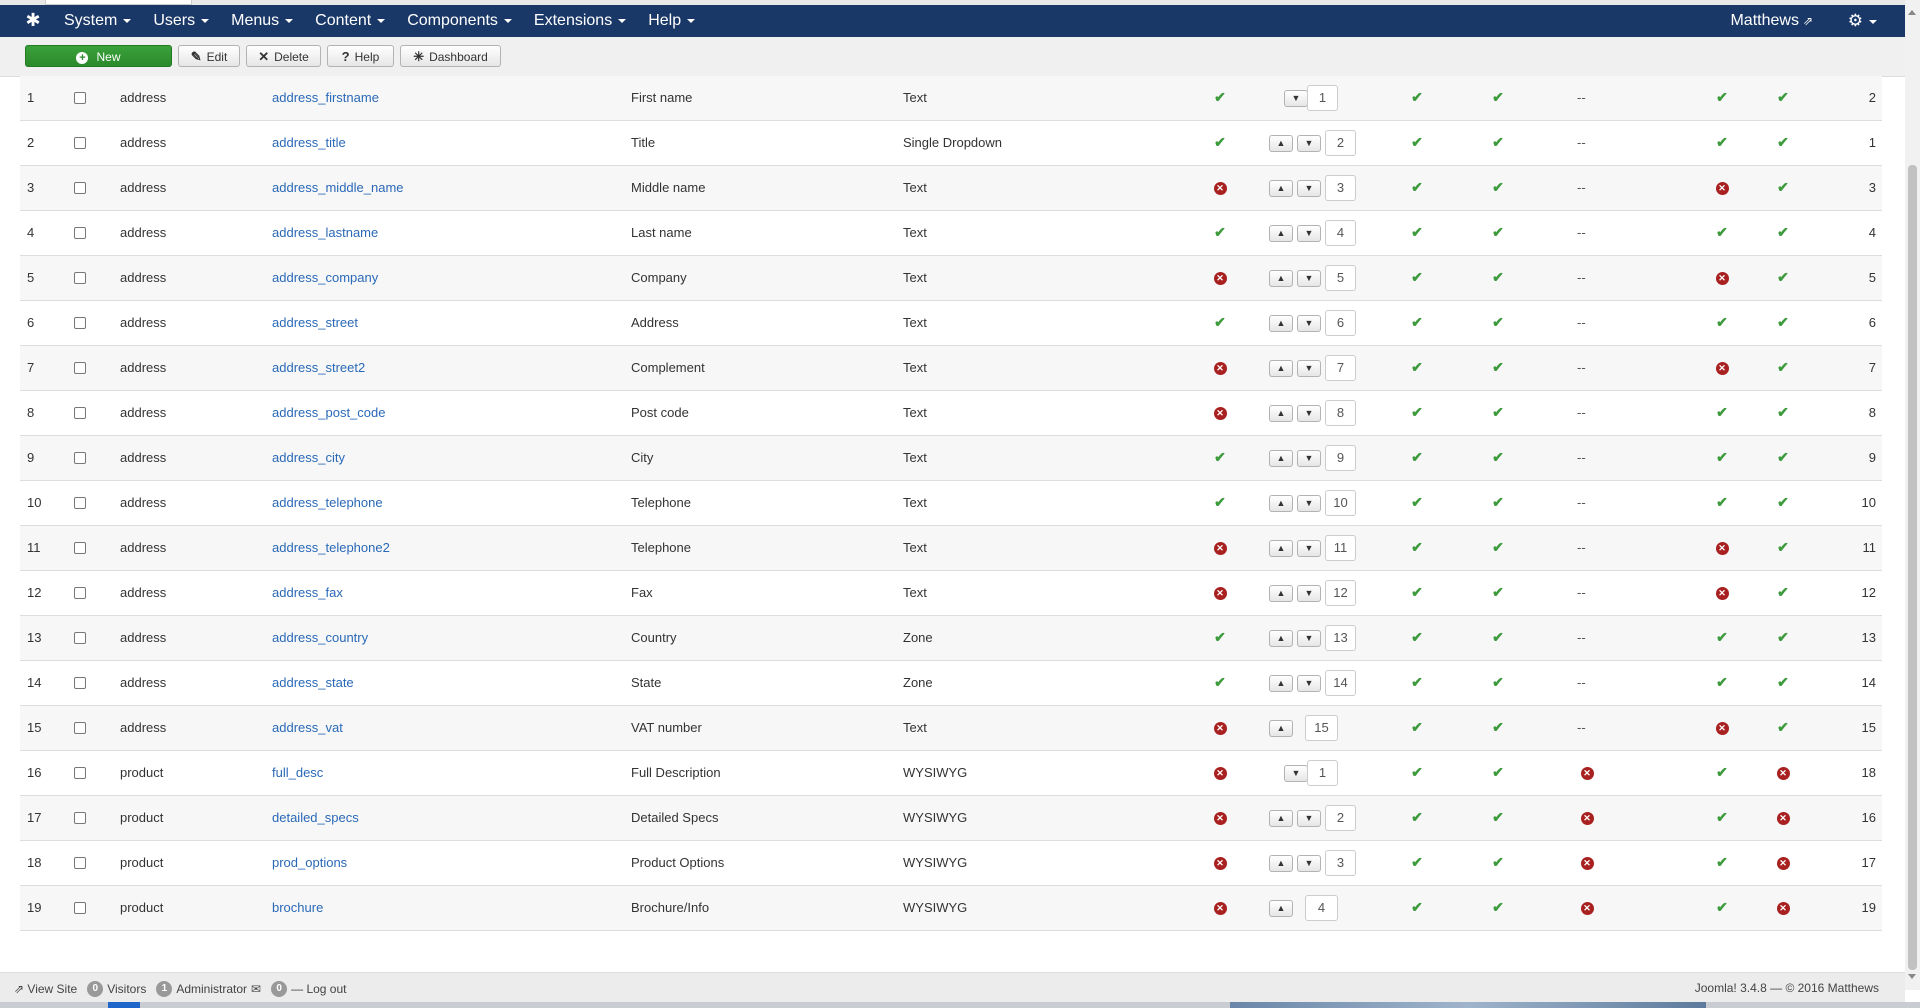  I want to click on menu-users: Users, so click(186, 21).